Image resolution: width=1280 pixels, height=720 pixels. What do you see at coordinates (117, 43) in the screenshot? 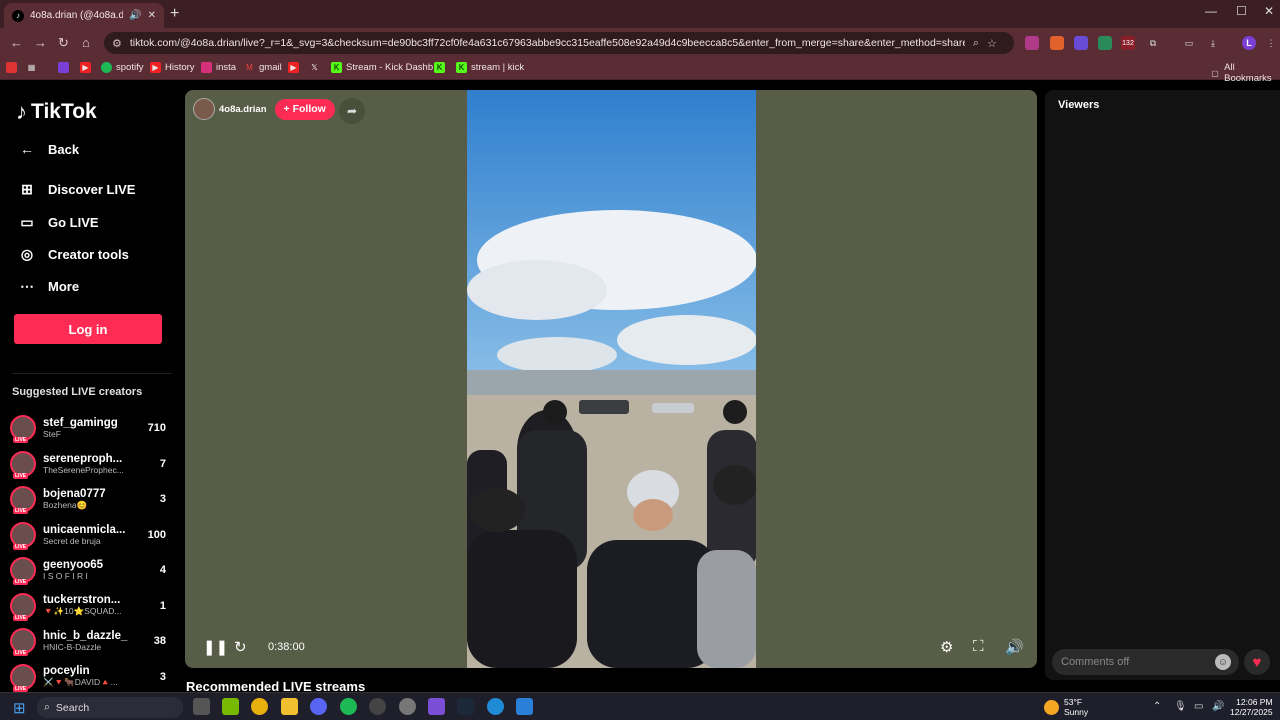
I see `site-info-icon: ⚙` at bounding box center [117, 43].